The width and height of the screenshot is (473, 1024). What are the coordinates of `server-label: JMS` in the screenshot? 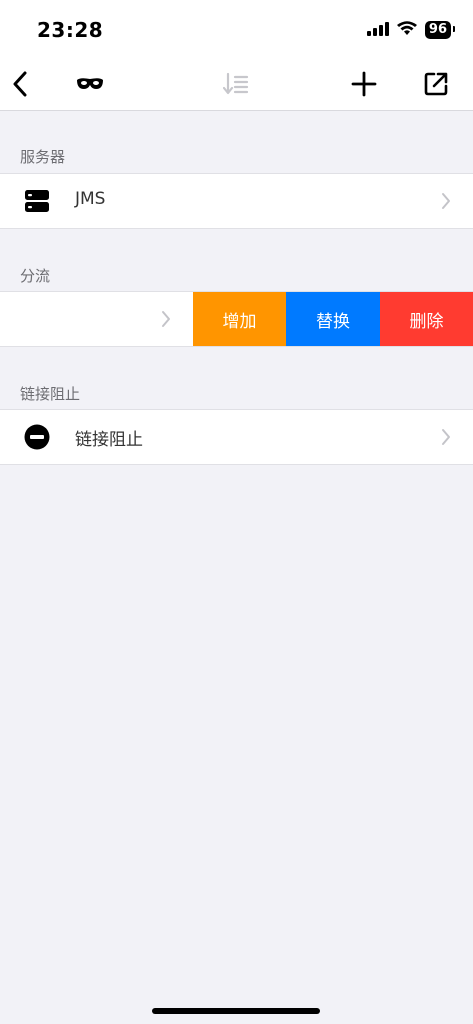 It's located at (90, 199).